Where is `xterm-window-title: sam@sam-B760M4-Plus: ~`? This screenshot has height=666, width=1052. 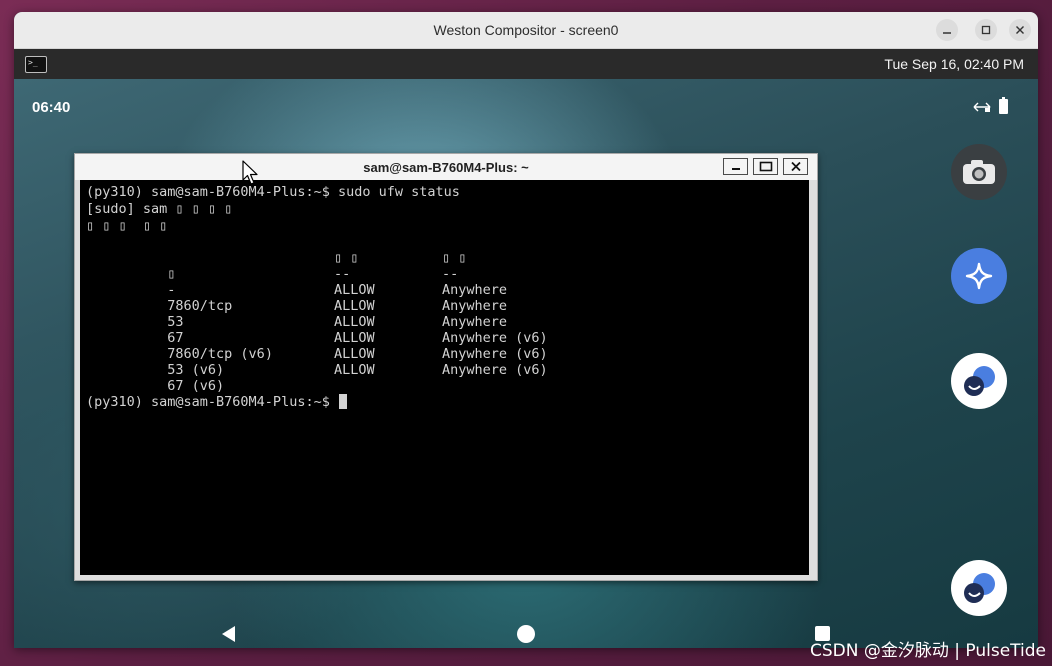
xterm-window-title: sam@sam-B760M4-Plus: ~ is located at coordinates (446, 167).